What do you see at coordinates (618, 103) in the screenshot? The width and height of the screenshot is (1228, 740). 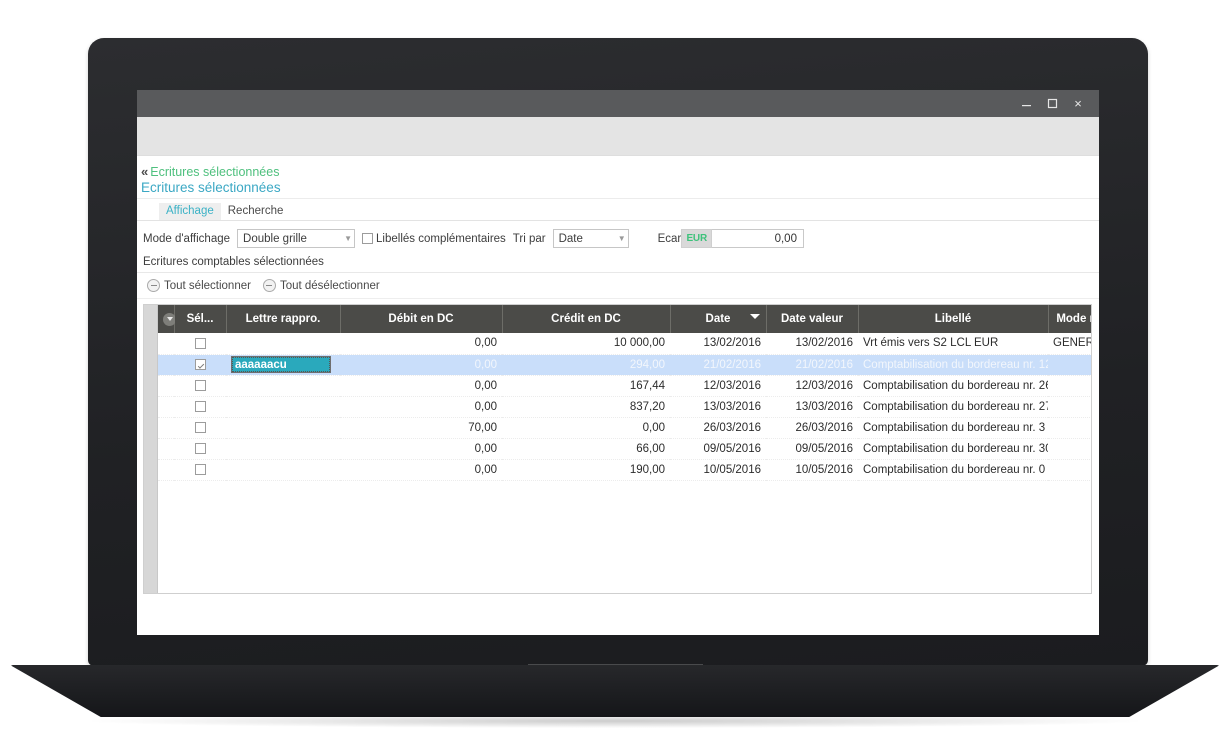 I see `window-titlebar: ×` at bounding box center [618, 103].